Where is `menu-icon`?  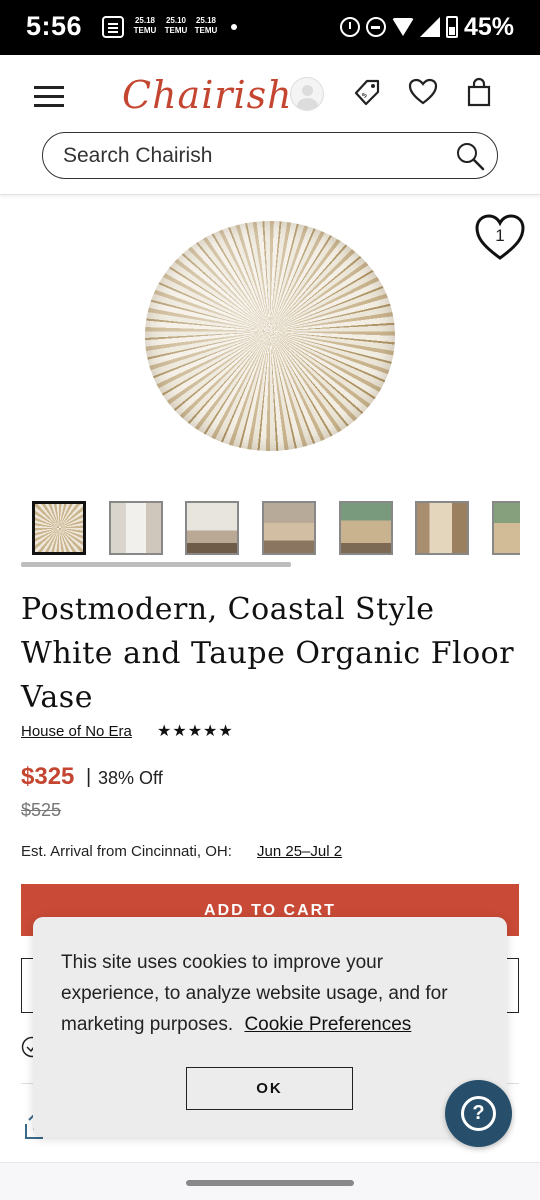
menu-icon is located at coordinates (49, 97).